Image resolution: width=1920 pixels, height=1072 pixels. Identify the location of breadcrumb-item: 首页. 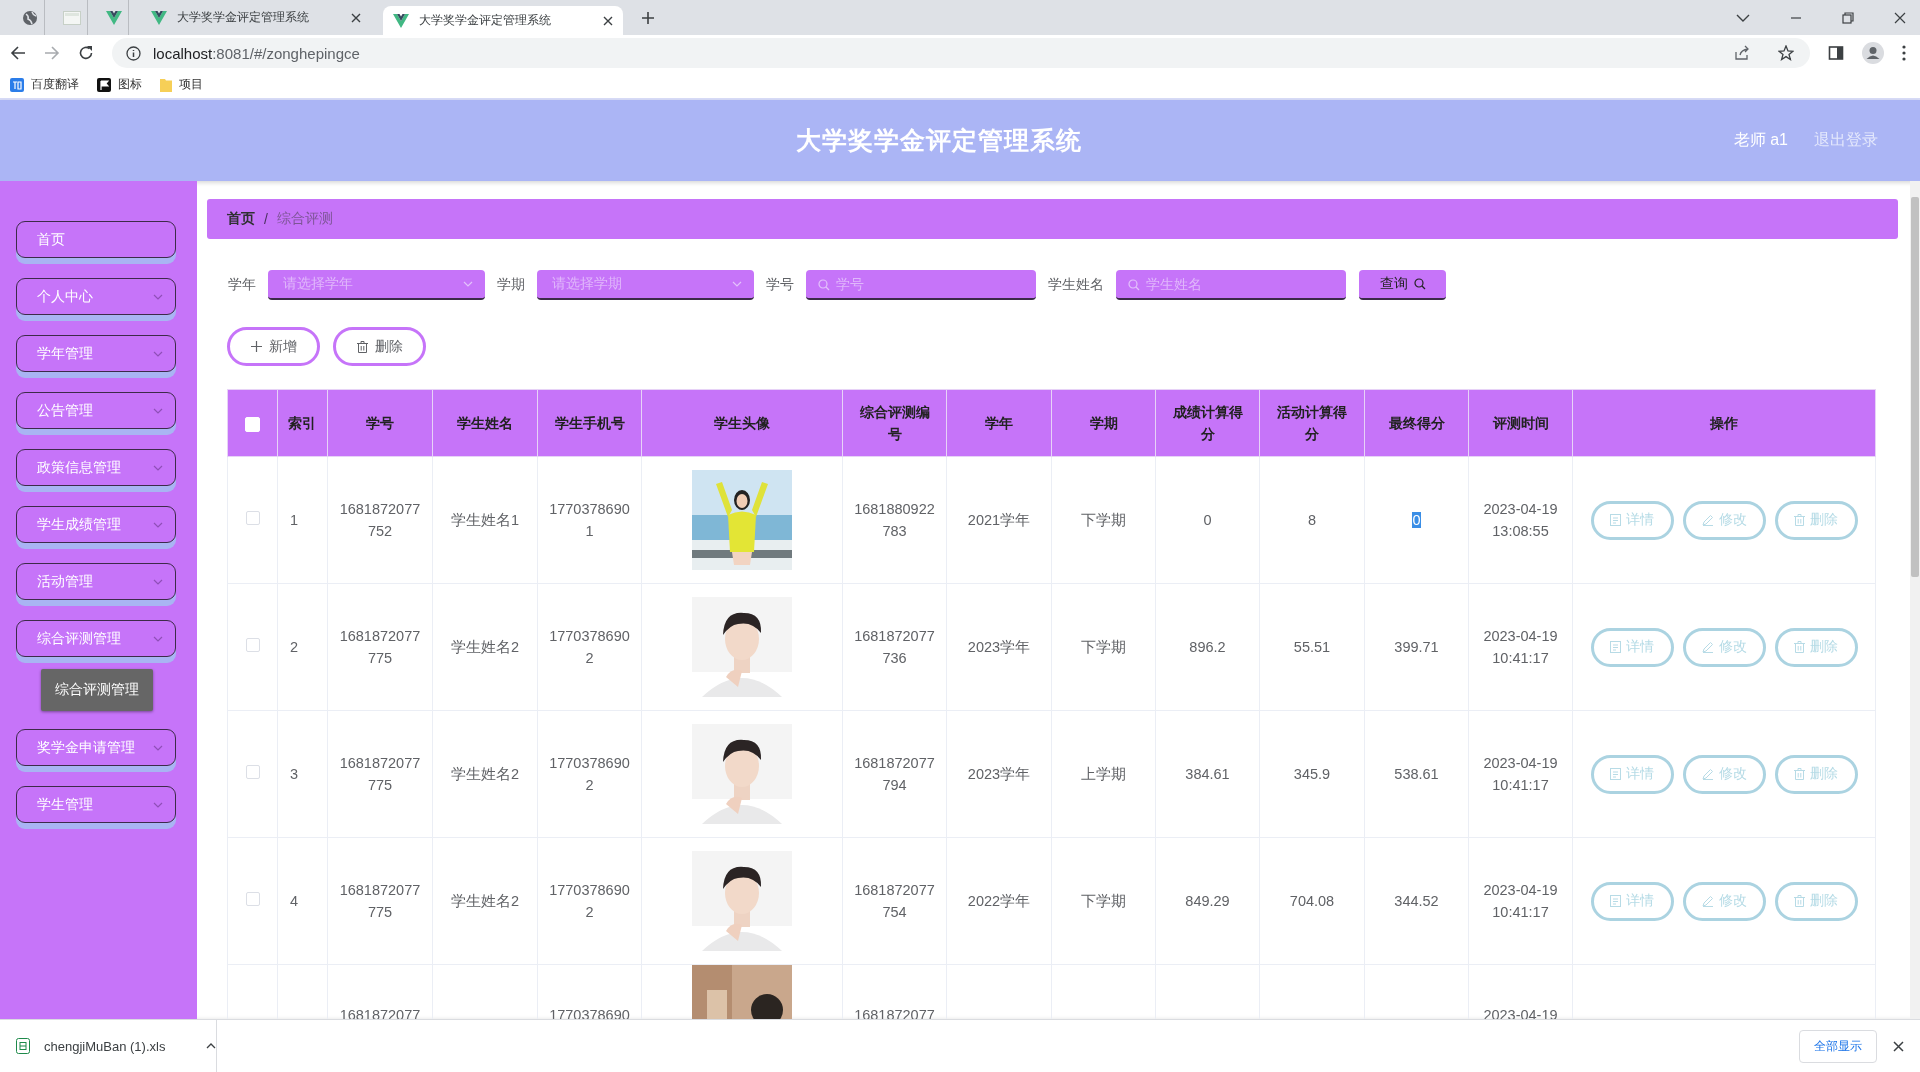
(241, 219).